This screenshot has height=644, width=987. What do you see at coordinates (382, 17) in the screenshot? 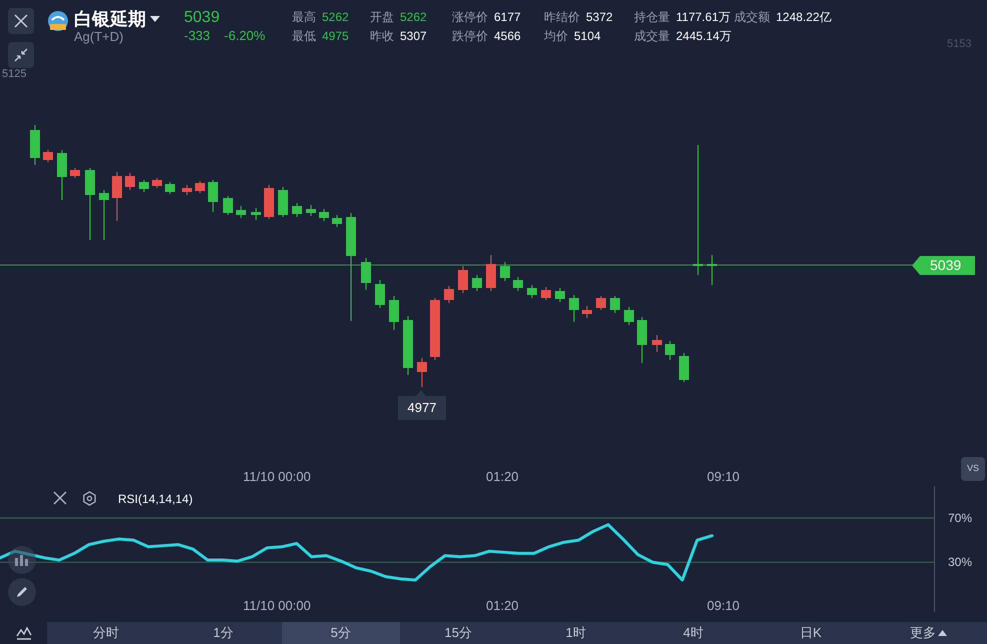
I see `stat-label: 开盘` at bounding box center [382, 17].